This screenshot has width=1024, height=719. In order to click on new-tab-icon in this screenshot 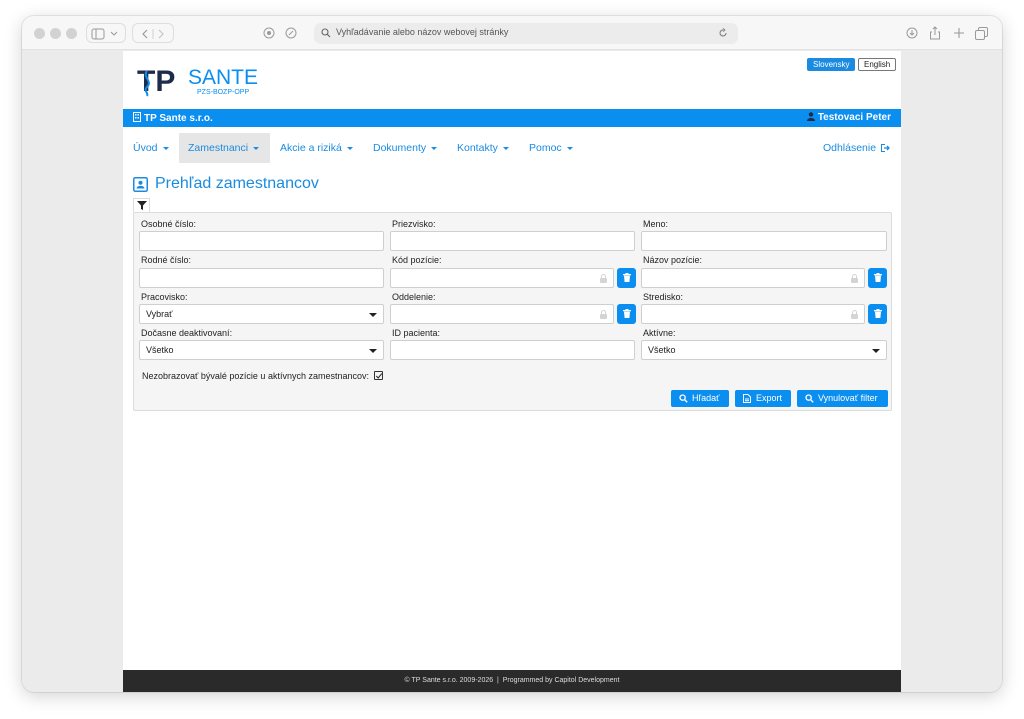, I will do `click(959, 33)`.